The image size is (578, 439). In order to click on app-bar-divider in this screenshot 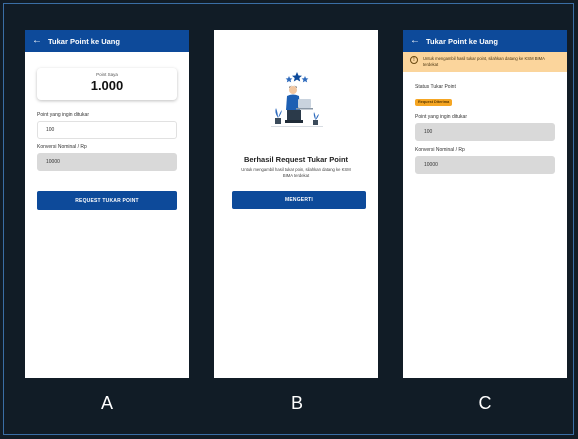, I will do `click(107, 53)`.